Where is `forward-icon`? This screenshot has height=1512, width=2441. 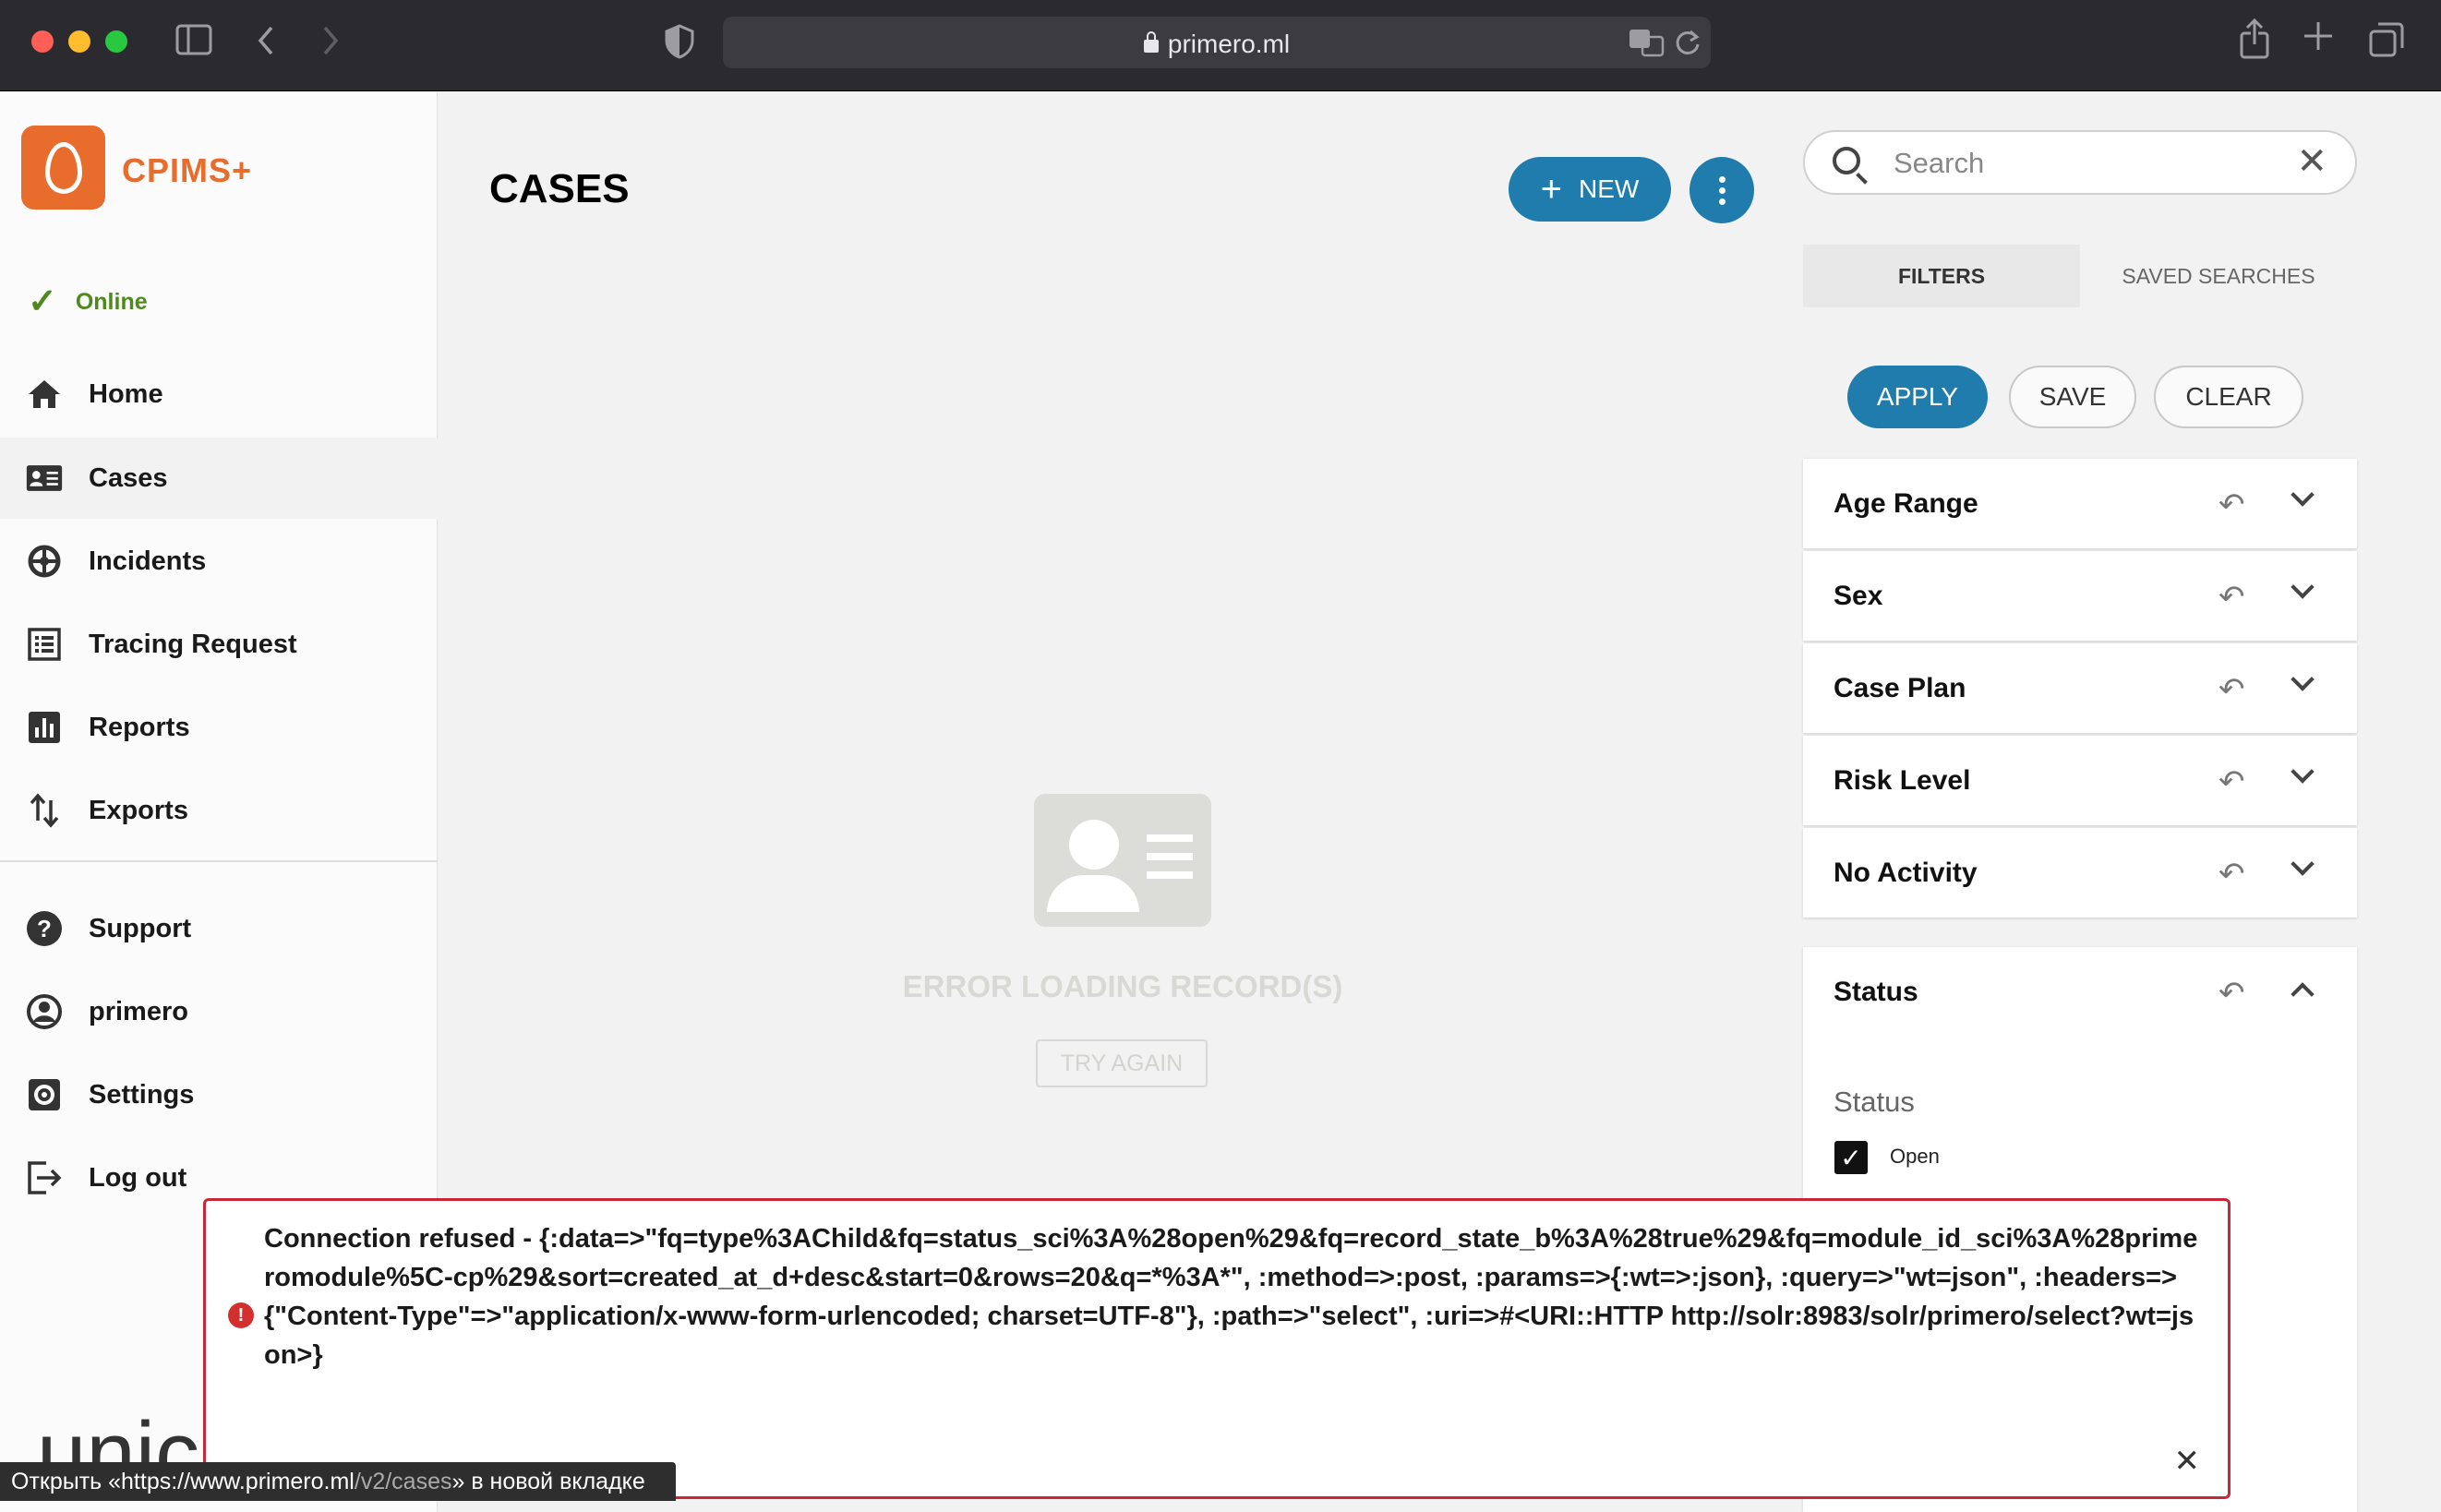 forward-icon is located at coordinates (331, 44).